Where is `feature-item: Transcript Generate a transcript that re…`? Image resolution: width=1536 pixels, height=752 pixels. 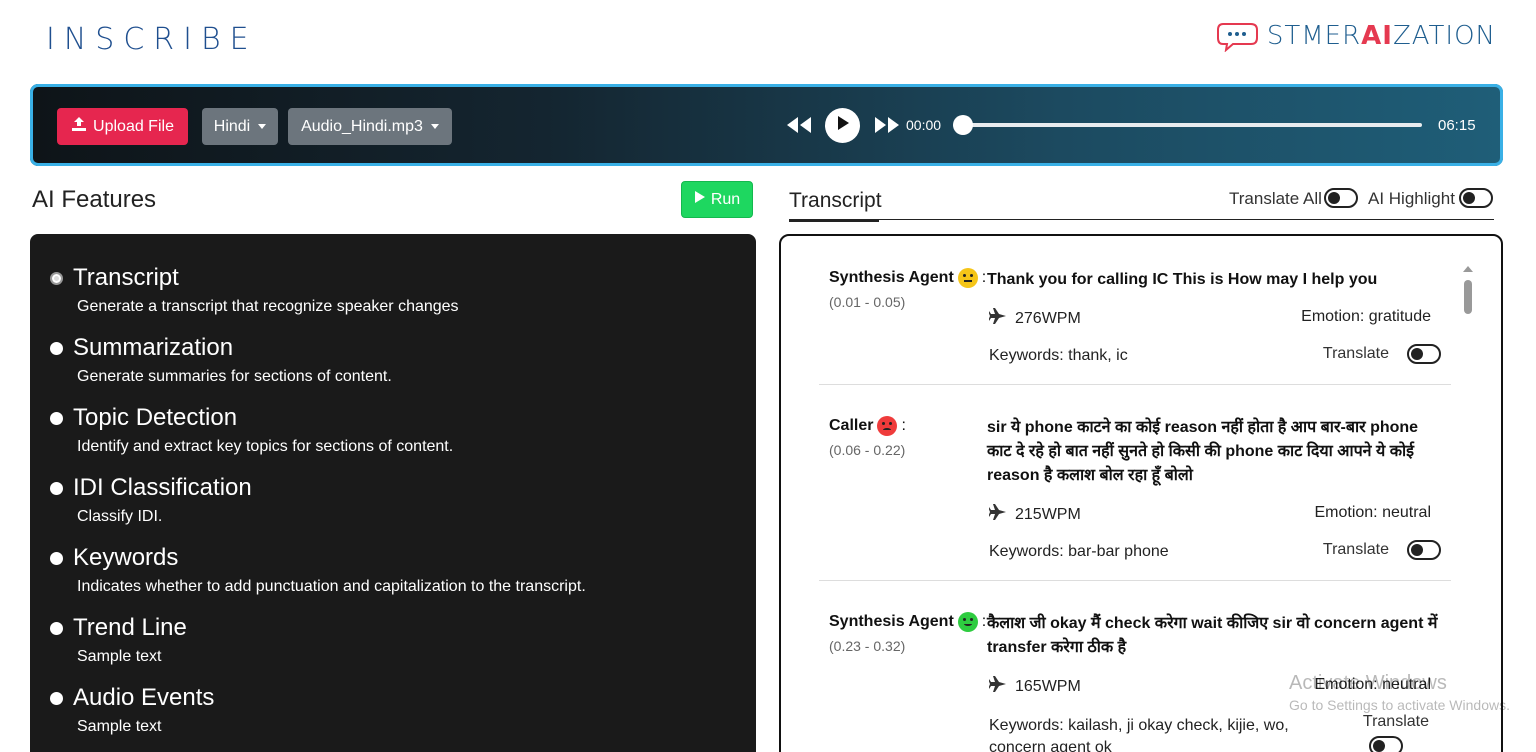
feature-item: Transcript Generate a transcript that re… is located at coordinates (393, 290).